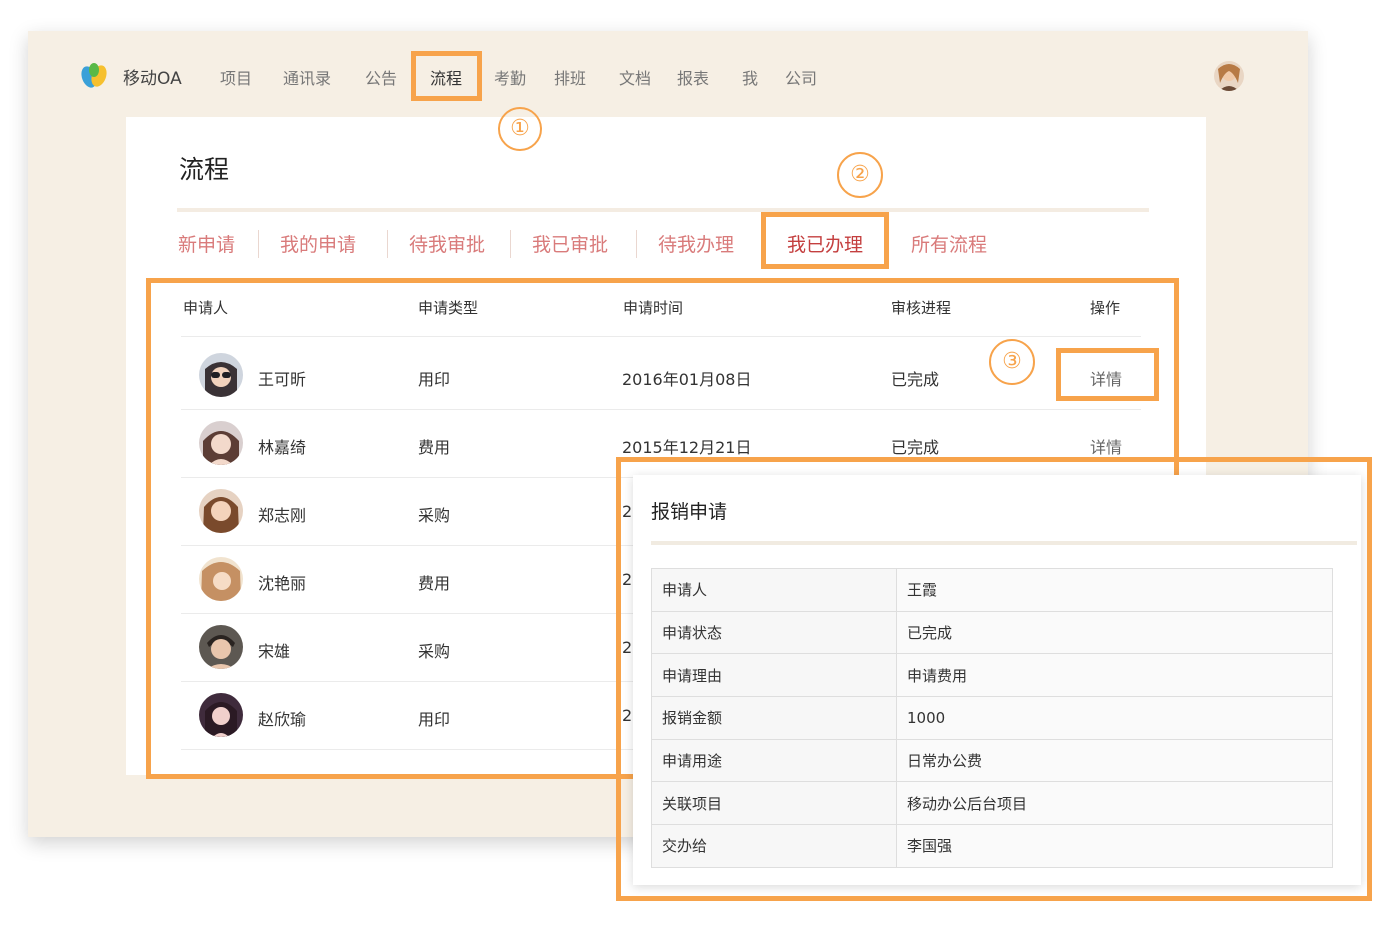 The width and height of the screenshot is (1391, 927). I want to click on user-avatar, so click(1229, 76).